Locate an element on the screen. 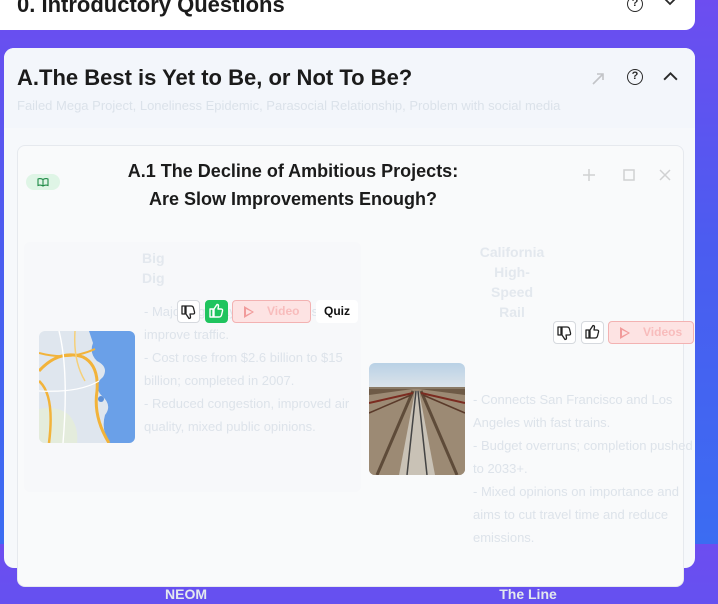 The height and width of the screenshot is (604, 718). section-0-panel: 0. Introductory Questions ? is located at coordinates (347, 15).